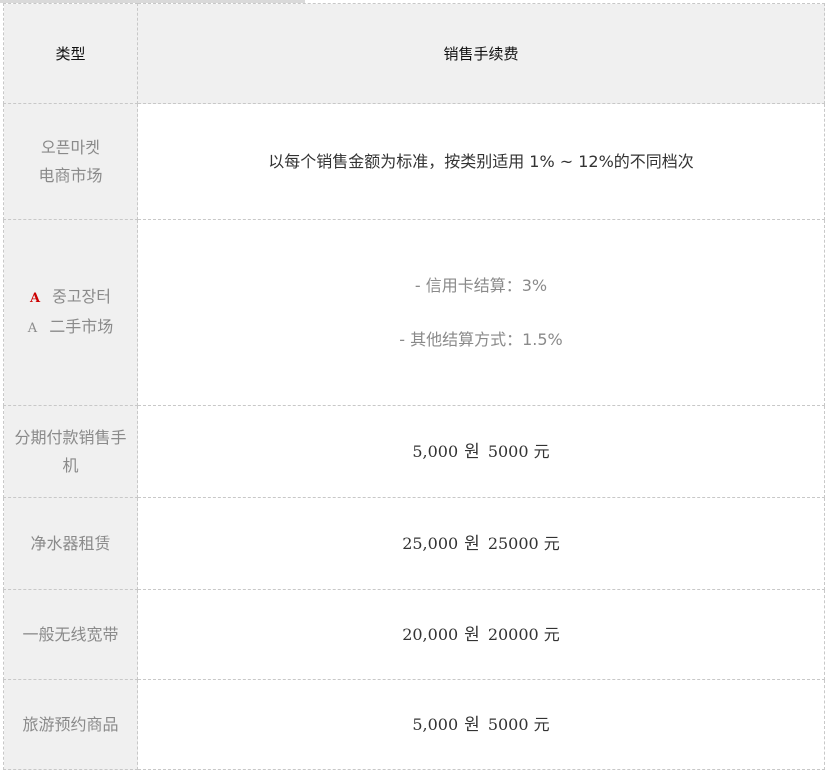 Image resolution: width=828 pixels, height=775 pixels. I want to click on table-row: 旅游预约商品 5,000 원 5000 元, so click(414, 724).